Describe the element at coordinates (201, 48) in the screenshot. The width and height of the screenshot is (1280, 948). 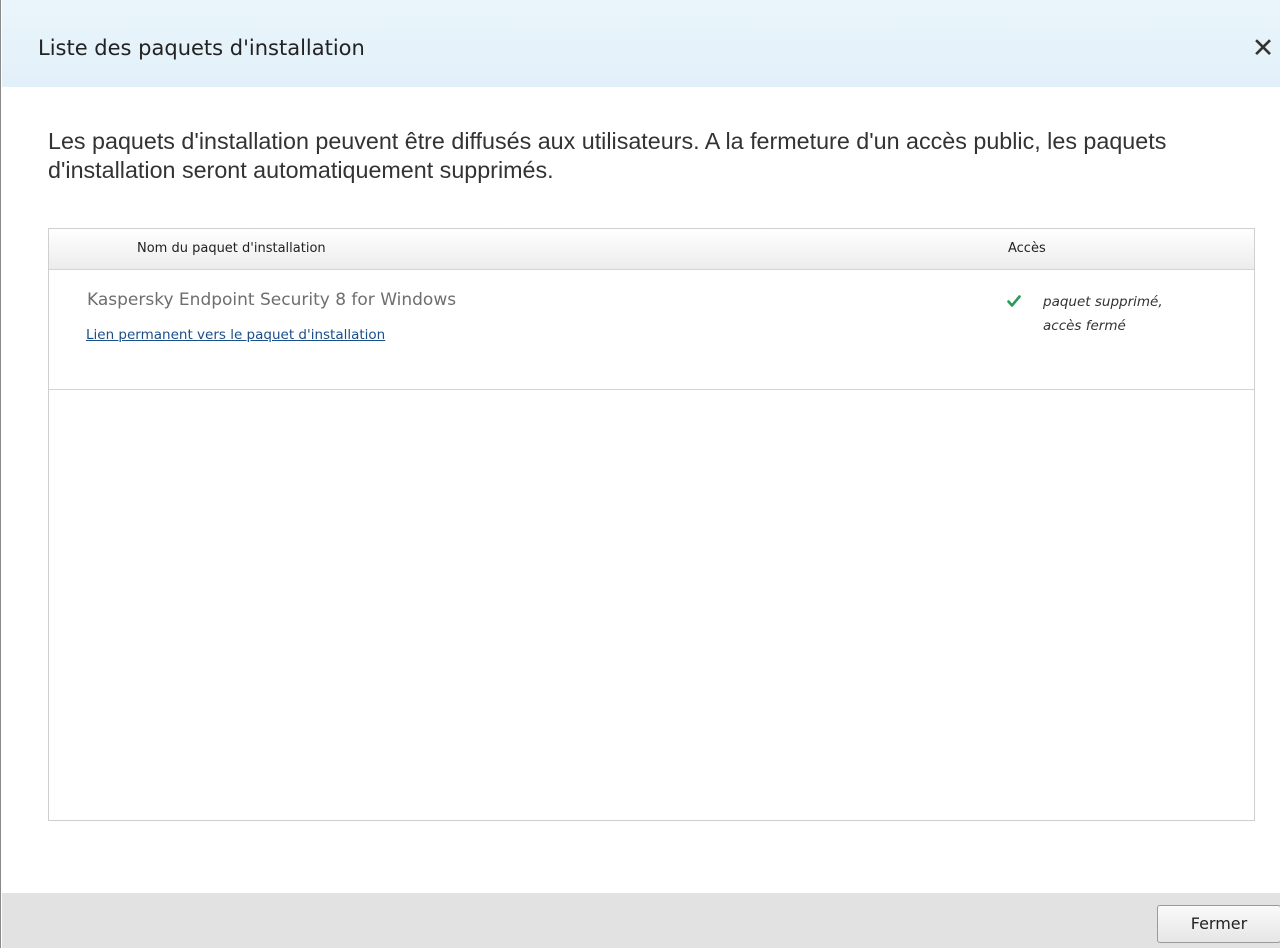
I see `dialog-title: Liste des paquets d'installation` at that location.